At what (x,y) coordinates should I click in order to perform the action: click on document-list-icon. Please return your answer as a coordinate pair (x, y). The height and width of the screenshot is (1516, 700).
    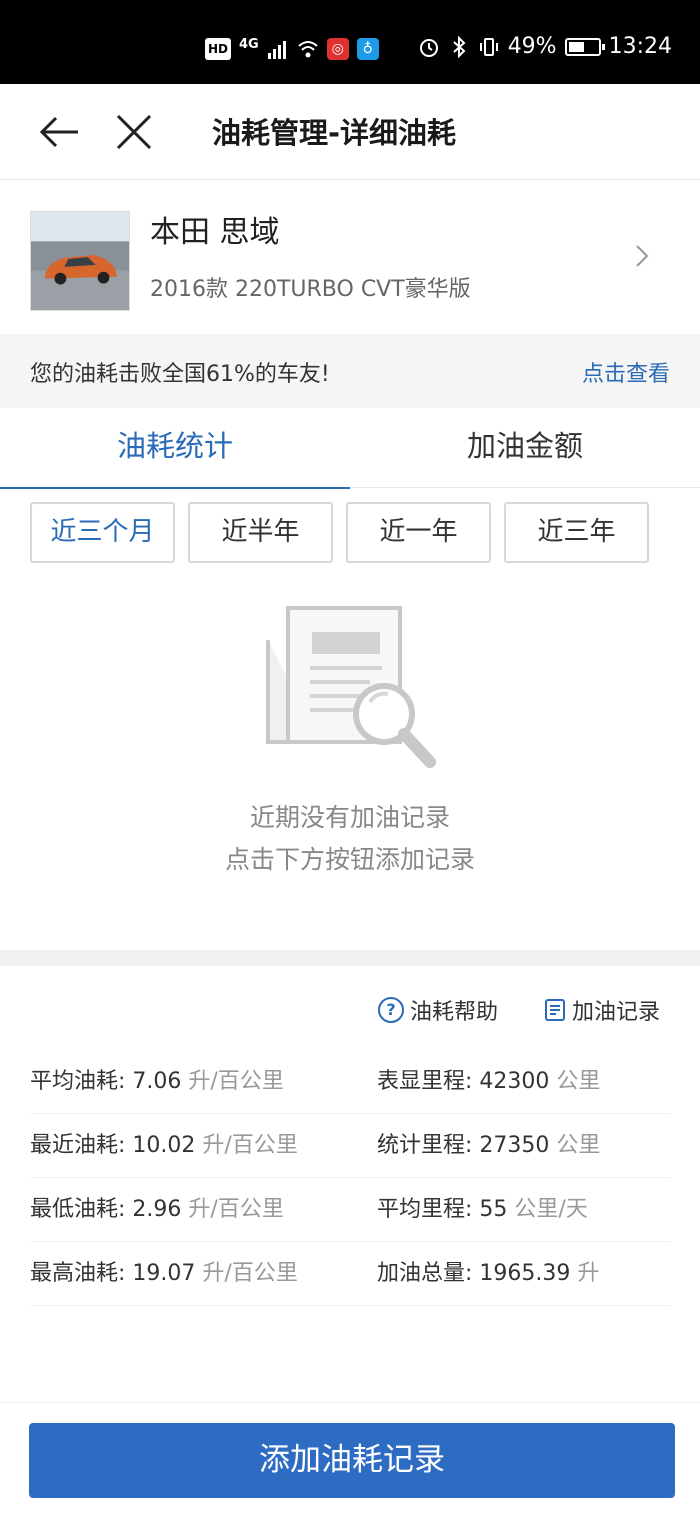
    Looking at the image, I should click on (555, 1010).